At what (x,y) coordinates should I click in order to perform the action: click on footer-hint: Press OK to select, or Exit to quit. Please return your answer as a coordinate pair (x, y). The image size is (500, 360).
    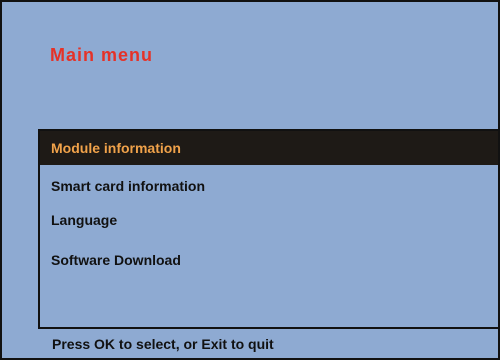
    Looking at the image, I should click on (163, 344).